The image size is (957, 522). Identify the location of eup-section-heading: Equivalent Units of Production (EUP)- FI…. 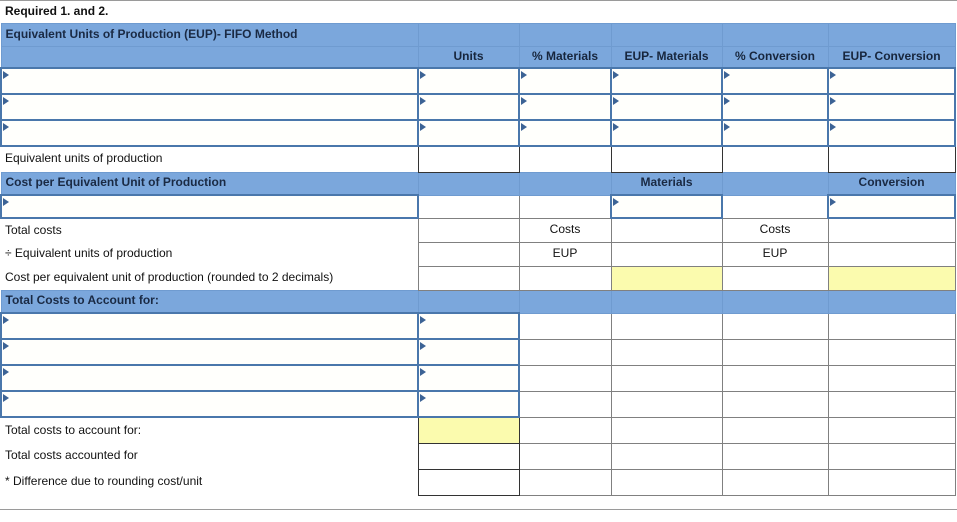
(209, 34).